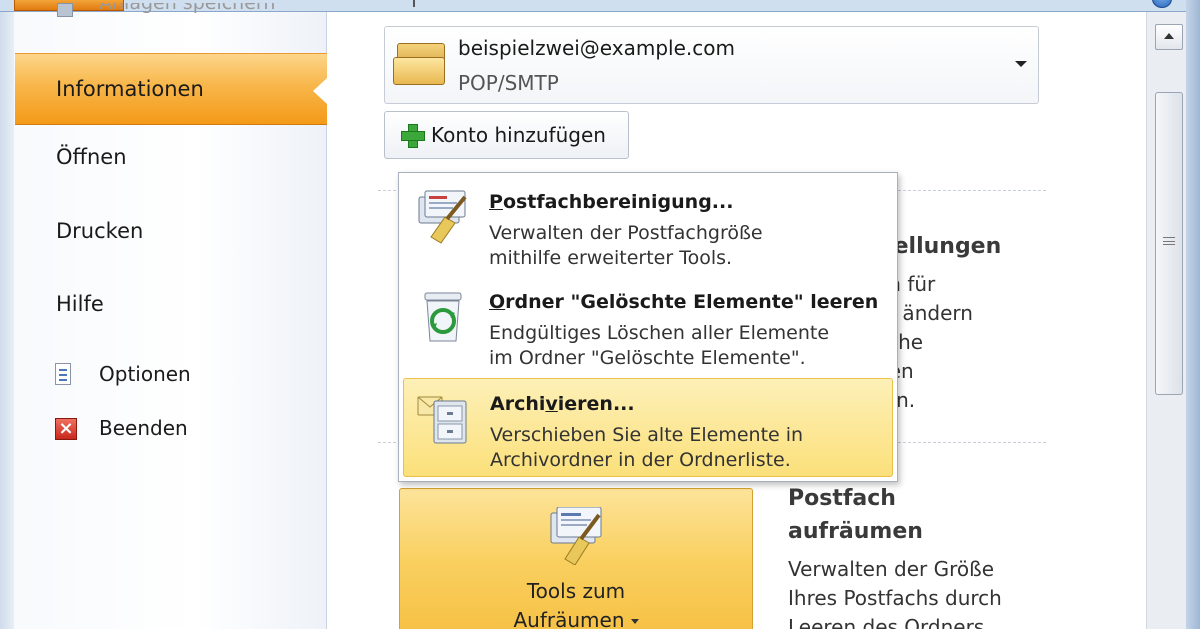 The width and height of the screenshot is (1200, 629). What do you see at coordinates (66, 429) in the screenshot?
I see `exit-icon: ×` at bounding box center [66, 429].